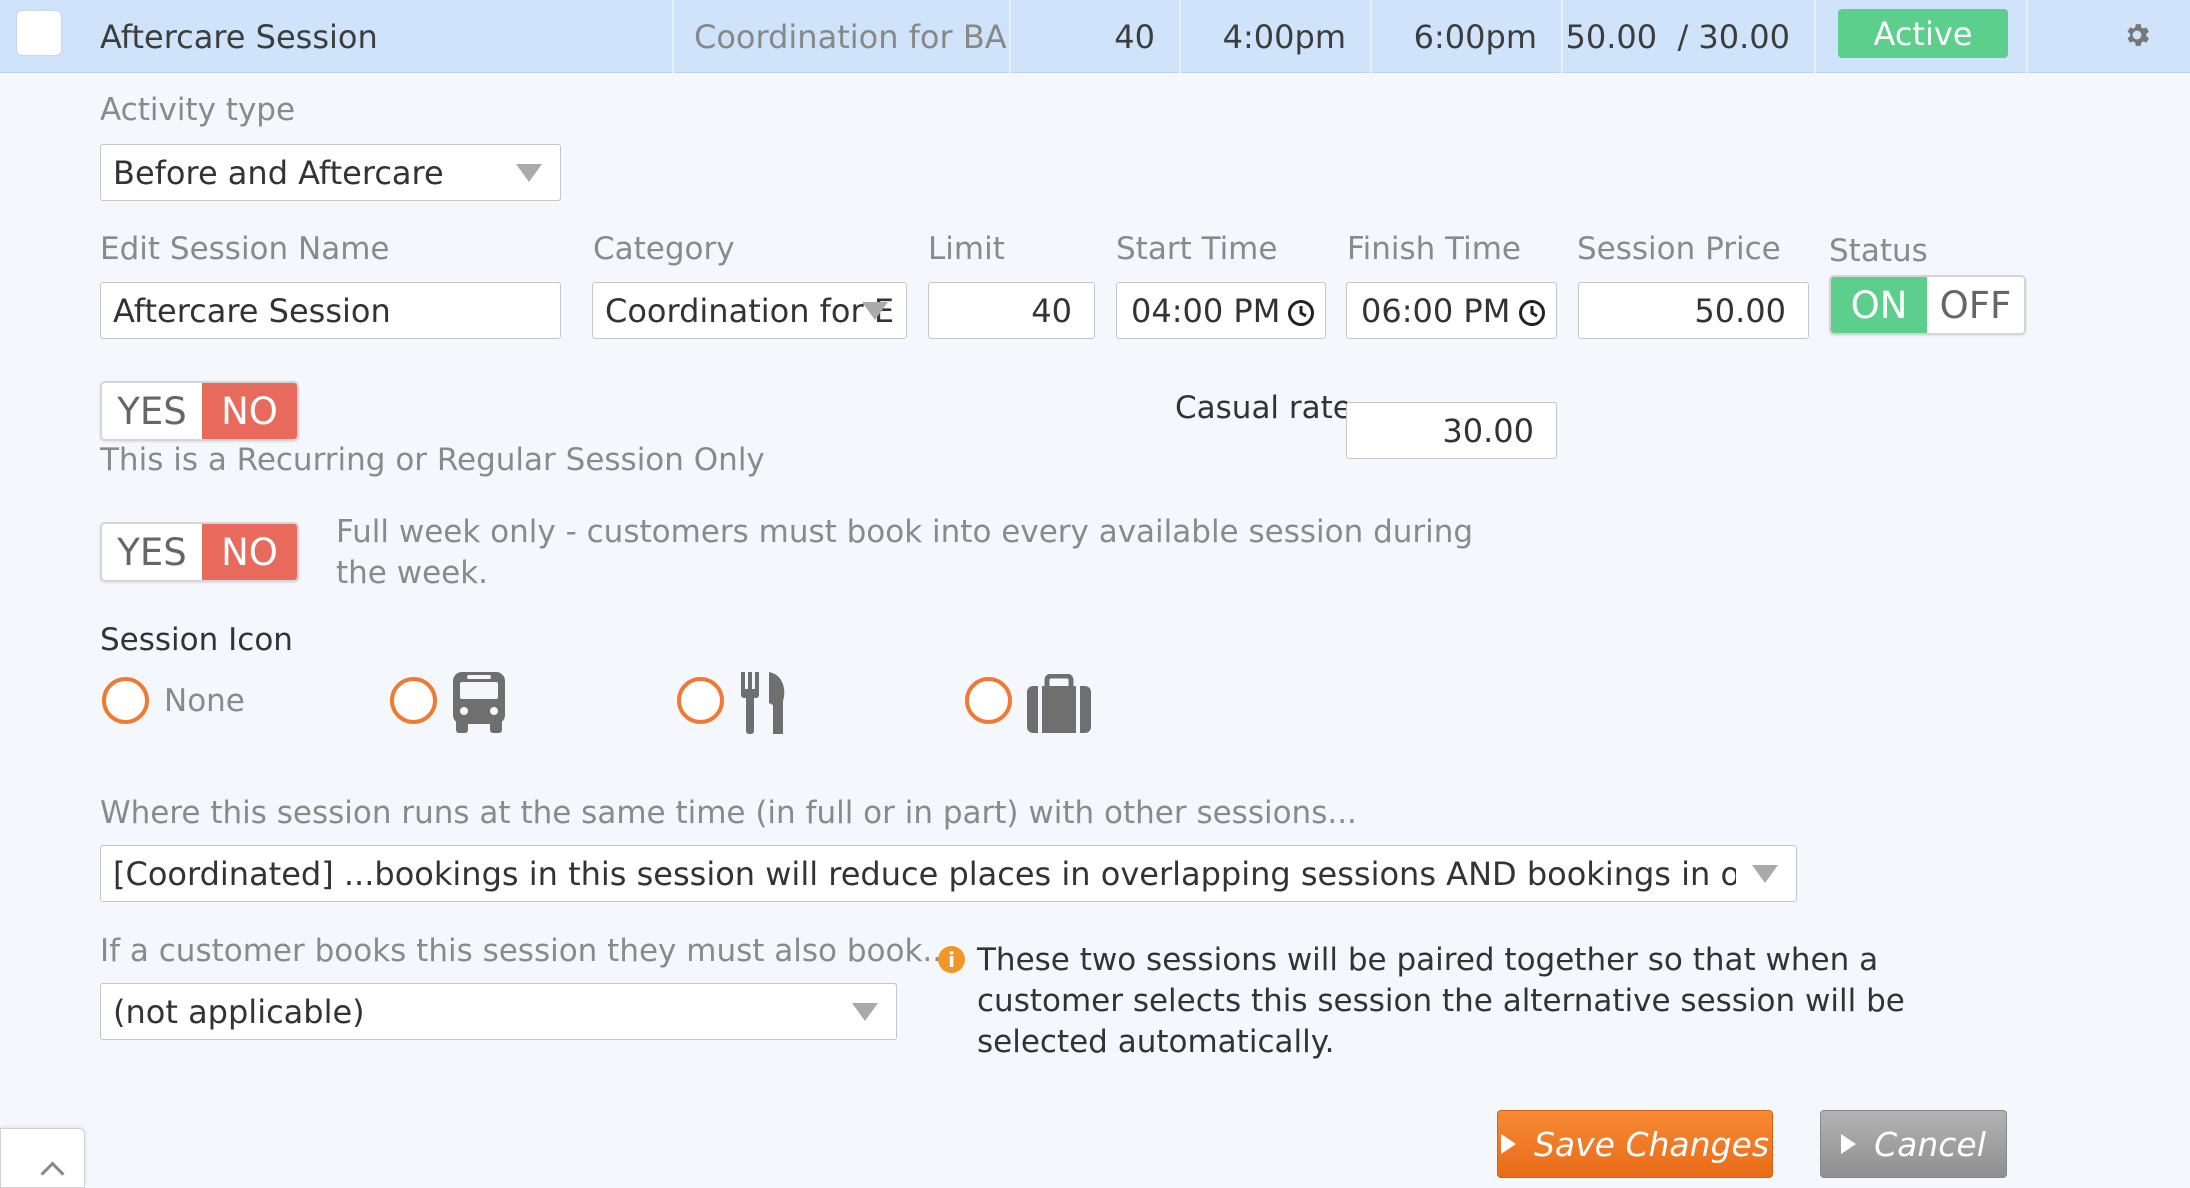 The image size is (2190, 1188). Describe the element at coordinates (1467, 36) in the screenshot. I see `header-finish-time: 6:00pm` at that location.